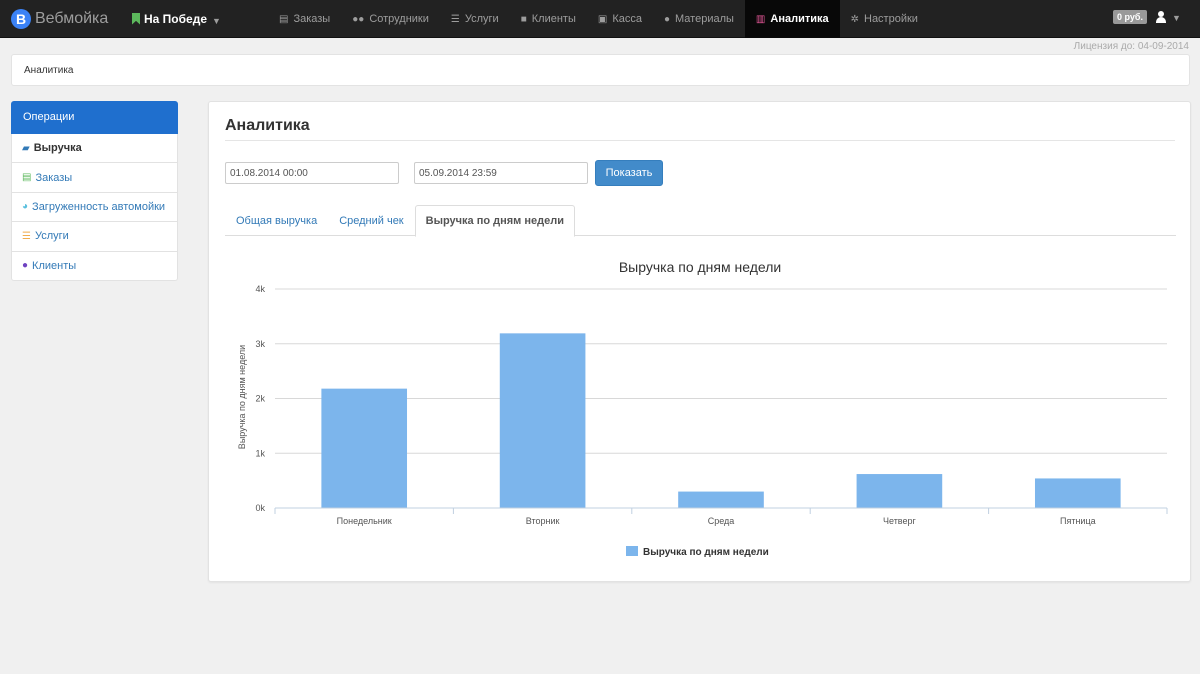  I want to click on y-tick-label: 0k, so click(260, 508).